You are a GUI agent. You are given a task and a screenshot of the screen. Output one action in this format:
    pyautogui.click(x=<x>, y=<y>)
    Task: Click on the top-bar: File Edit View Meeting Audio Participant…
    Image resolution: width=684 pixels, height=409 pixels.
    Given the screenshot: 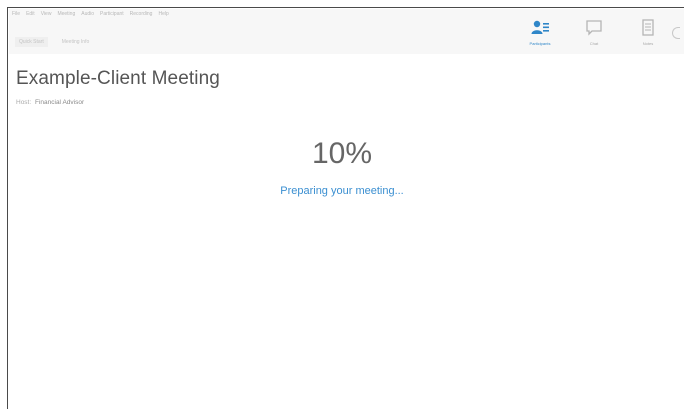 What is the action you would take?
    pyautogui.click(x=346, y=31)
    